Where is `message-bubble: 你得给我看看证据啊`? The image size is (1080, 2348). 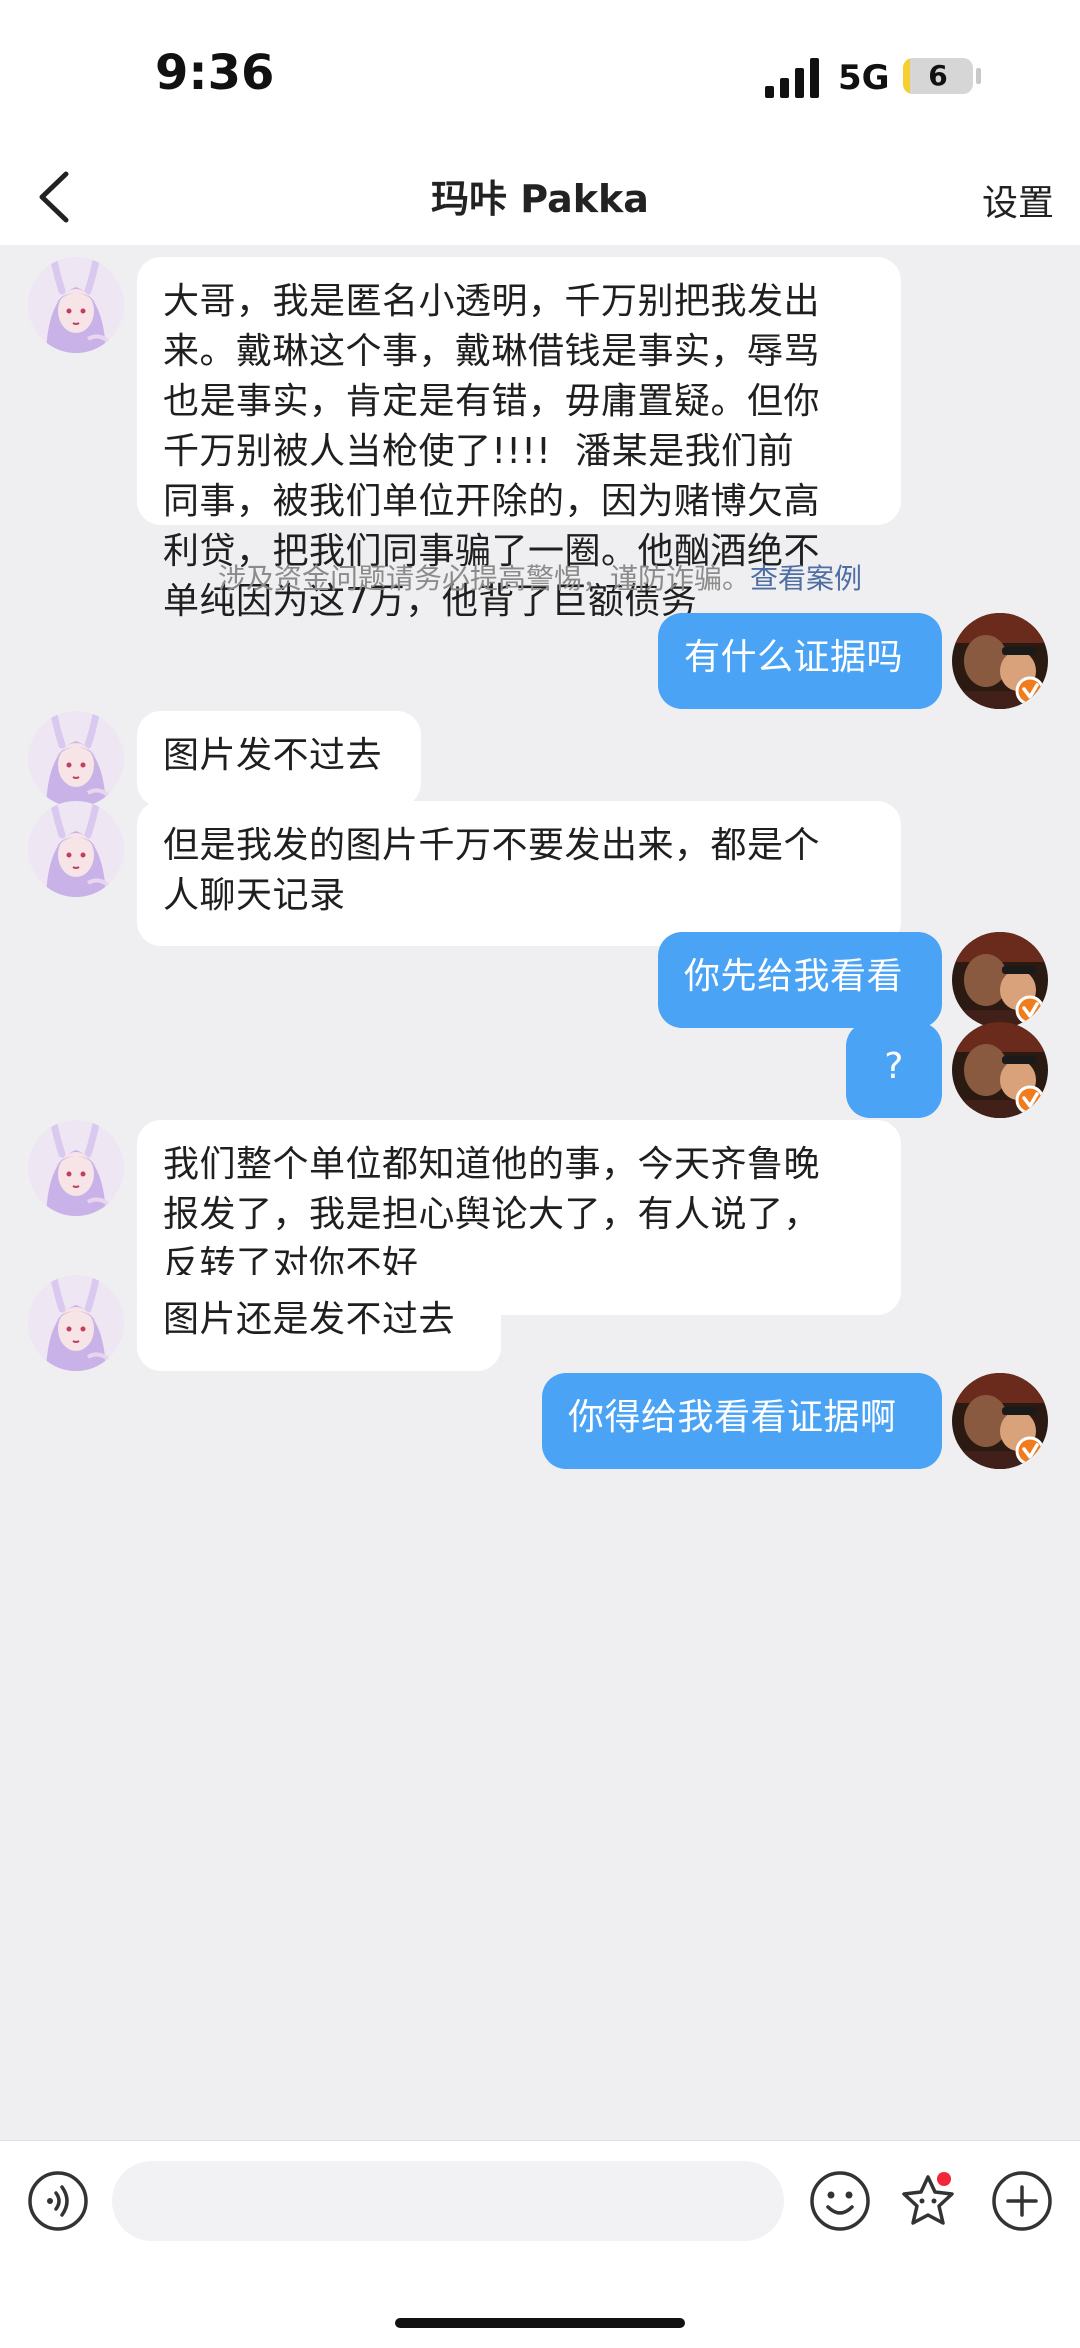
message-bubble: 你得给我看看证据啊 is located at coordinates (742, 1421).